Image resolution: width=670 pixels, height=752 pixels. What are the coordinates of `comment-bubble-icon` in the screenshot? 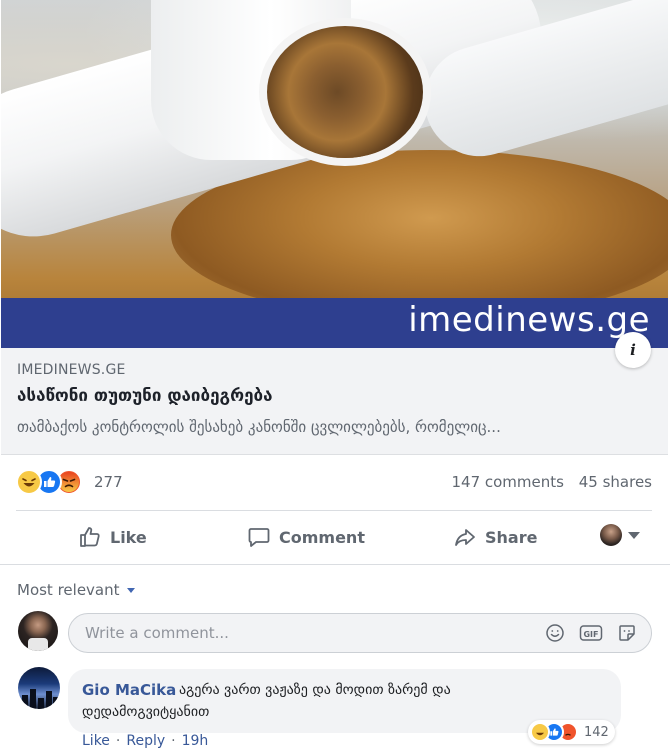 It's located at (259, 537).